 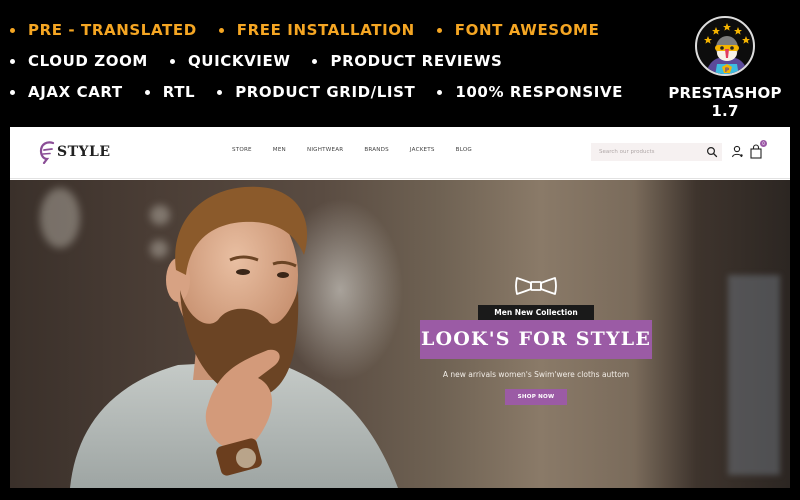 What do you see at coordinates (88, 61) in the screenshot?
I see `feature-label: CLOUD ZOOM` at bounding box center [88, 61].